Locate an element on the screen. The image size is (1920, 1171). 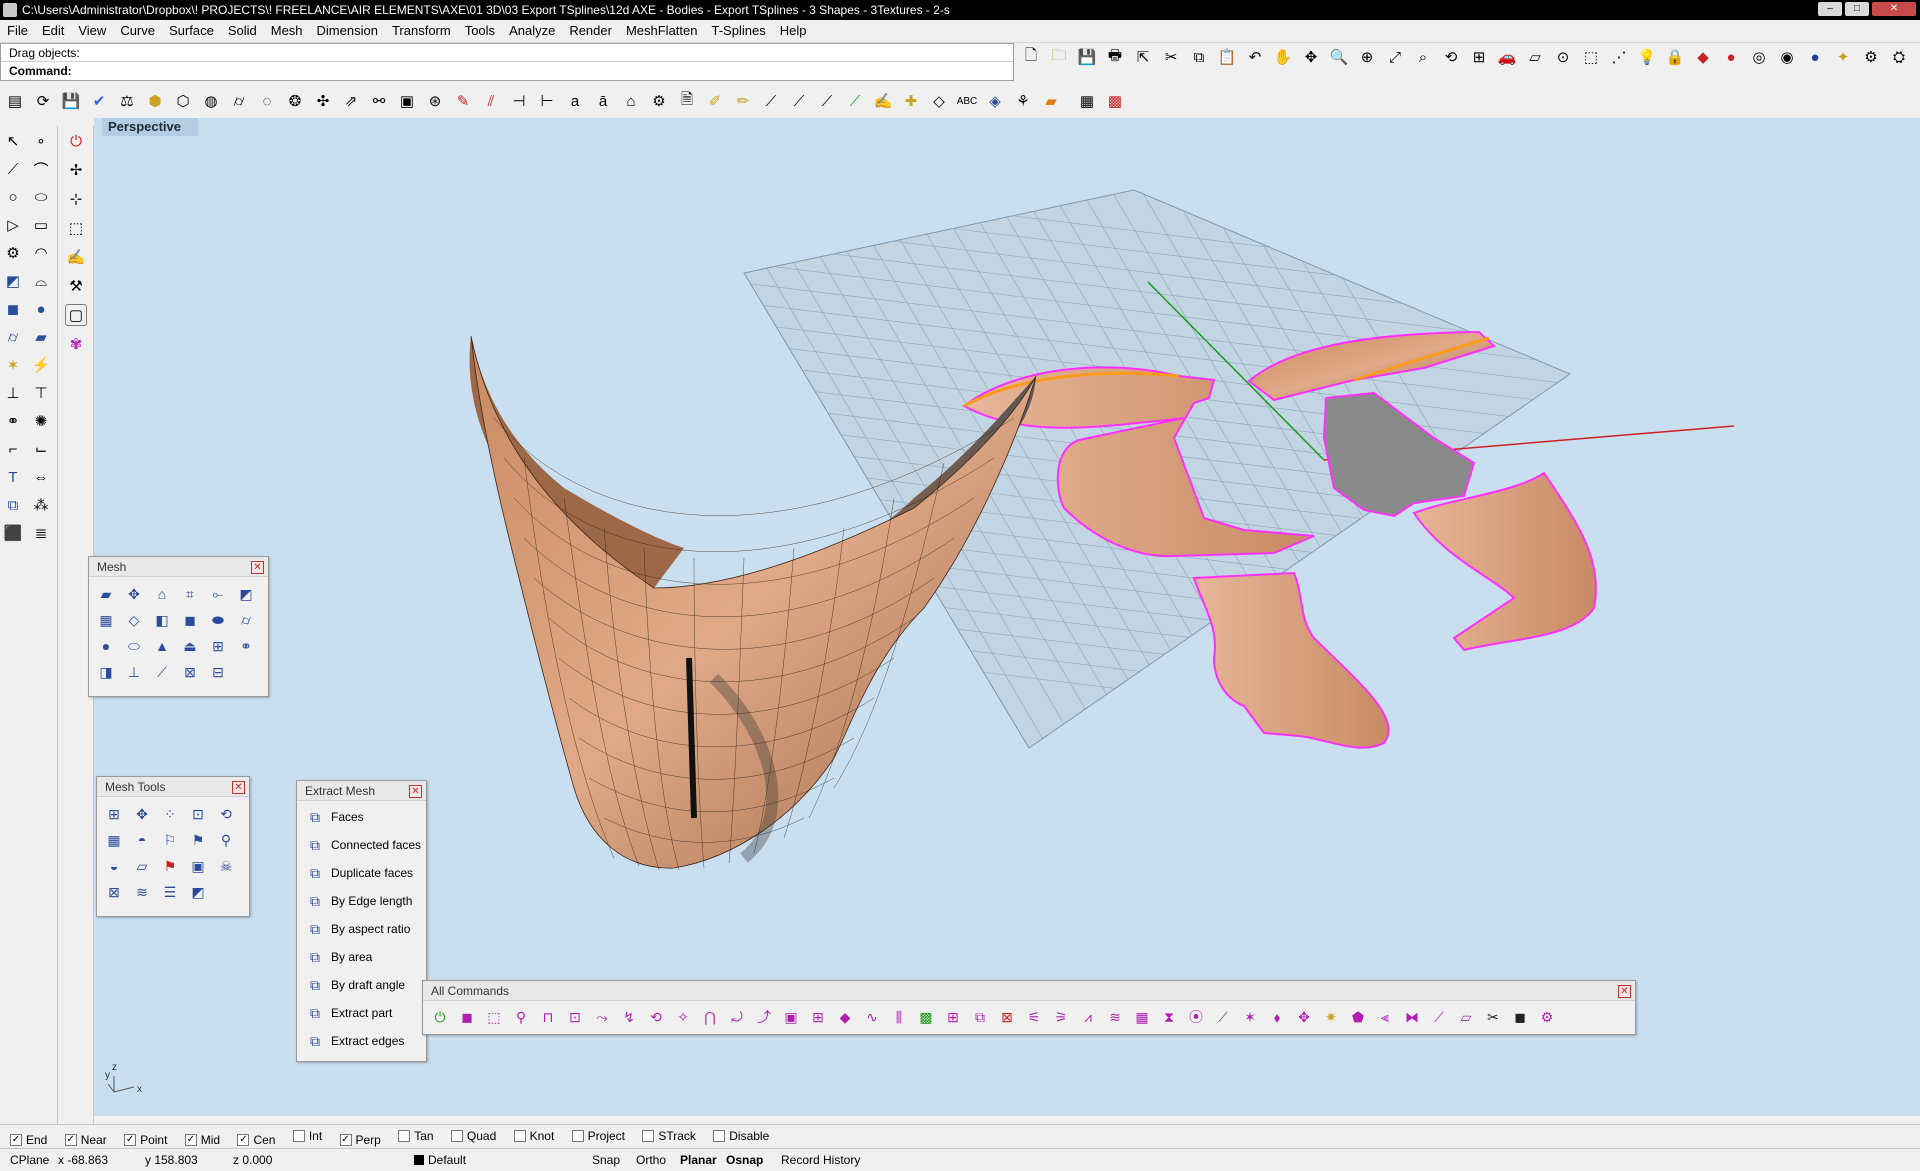
mesh-tool-frame-icon: ▣ is located at coordinates (198, 866).